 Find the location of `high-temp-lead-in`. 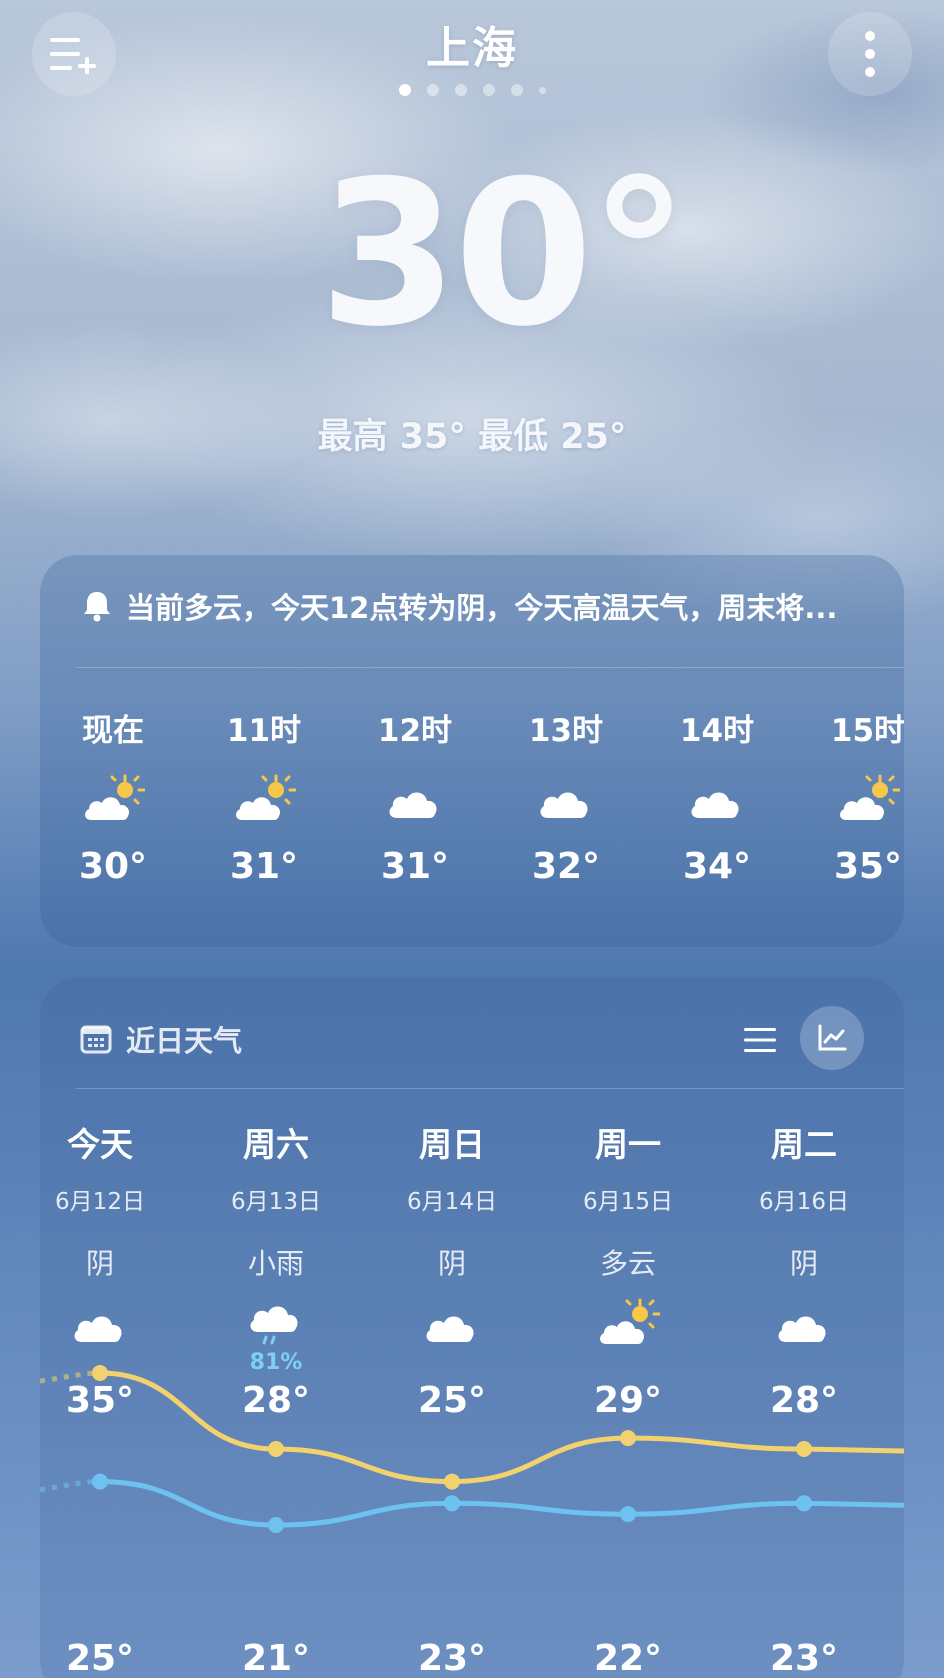

high-temp-lead-in is located at coordinates (70, 1377).